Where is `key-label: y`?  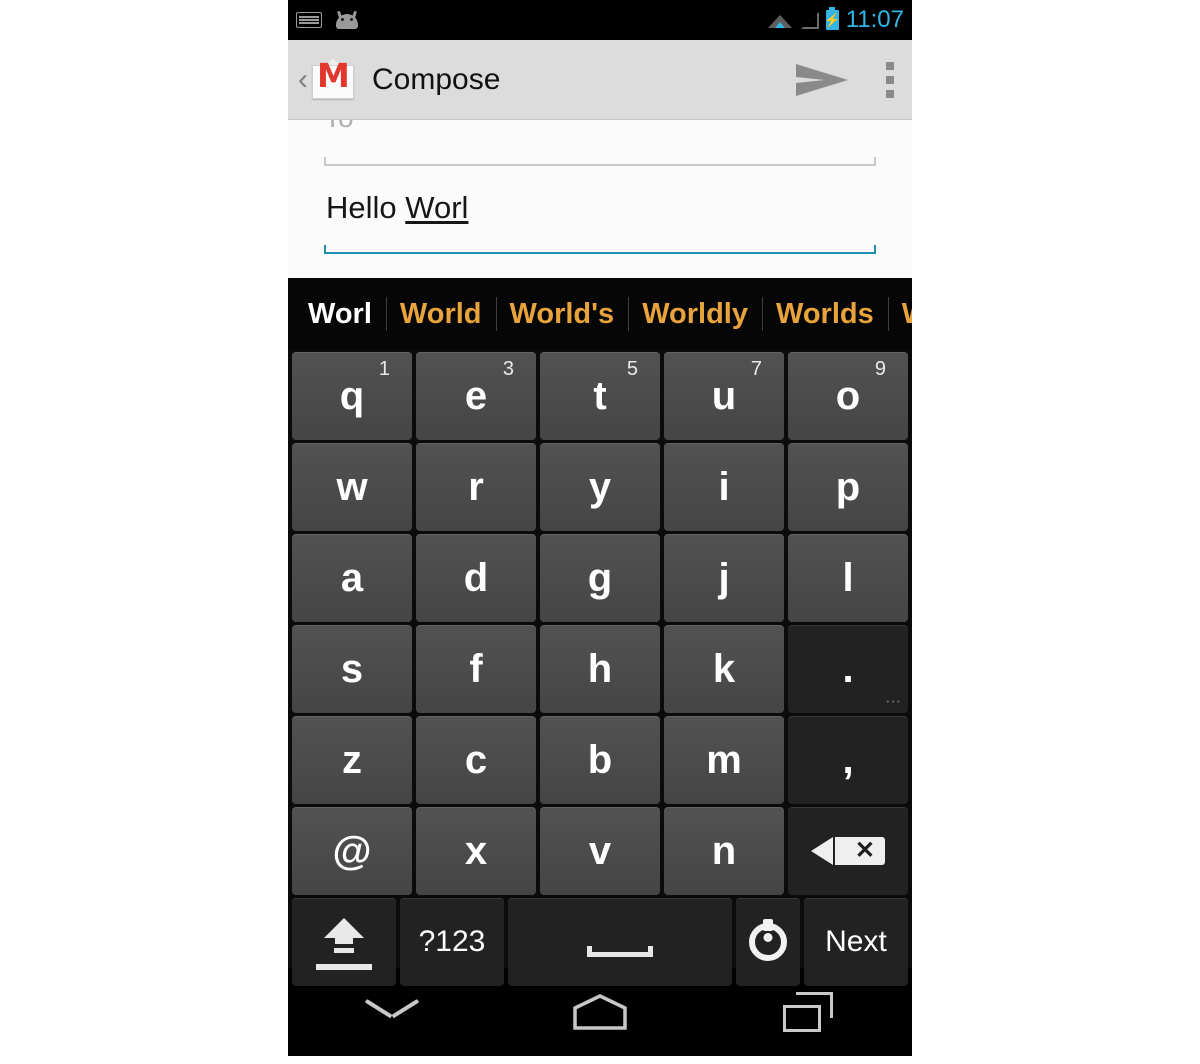
key-label: y is located at coordinates (600, 486).